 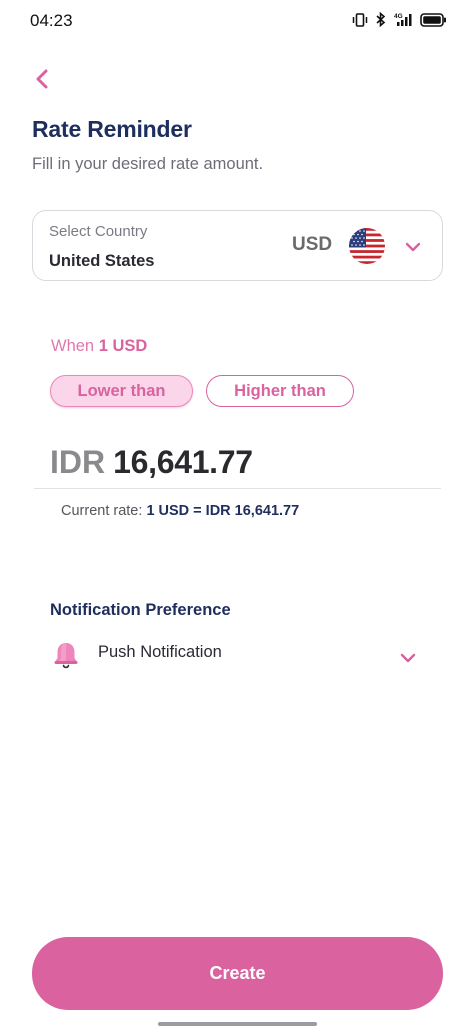 I want to click on status-icons: 4G, so click(x=399, y=19).